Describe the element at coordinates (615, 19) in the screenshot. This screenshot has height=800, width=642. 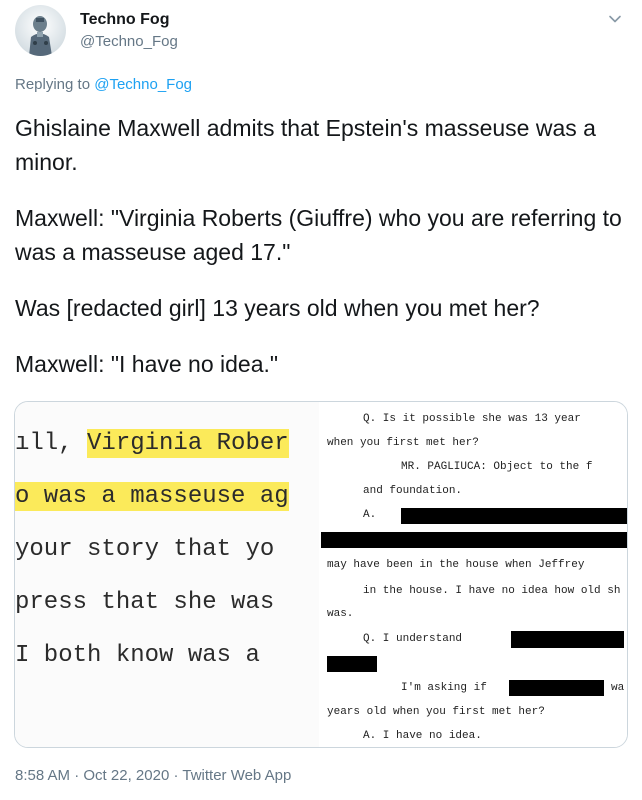
I see `chevron-down-icon` at that location.